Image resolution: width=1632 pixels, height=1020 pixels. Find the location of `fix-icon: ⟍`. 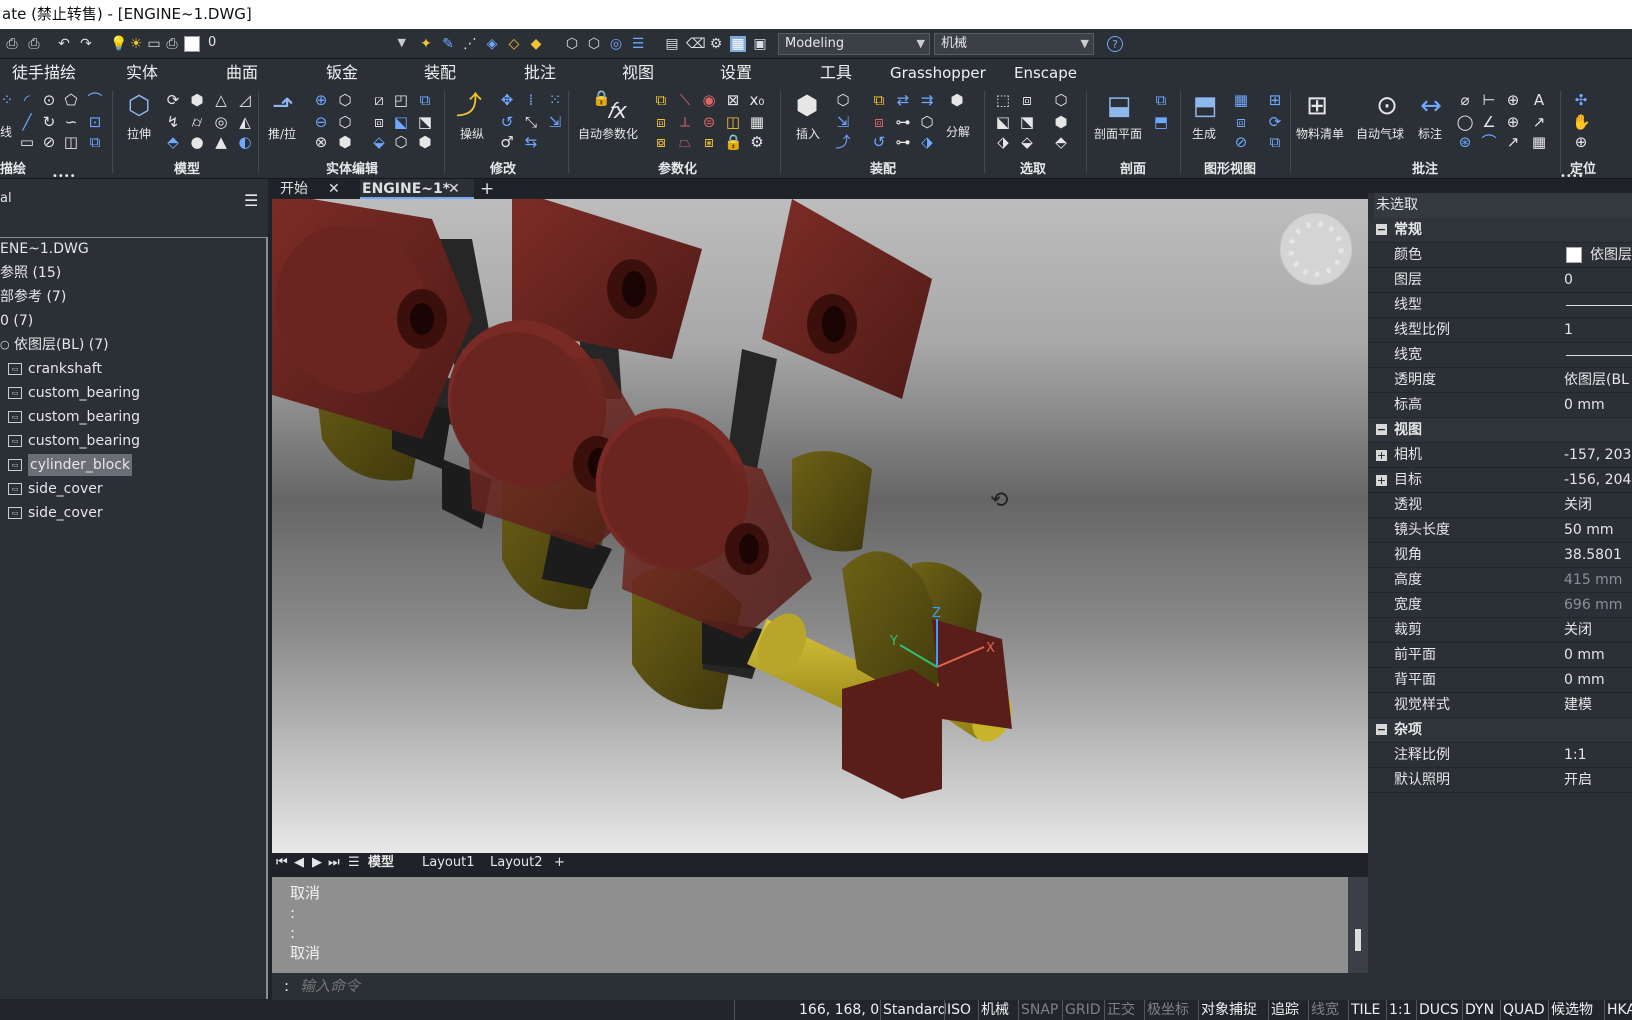

fix-icon: ⟍ is located at coordinates (685, 100).